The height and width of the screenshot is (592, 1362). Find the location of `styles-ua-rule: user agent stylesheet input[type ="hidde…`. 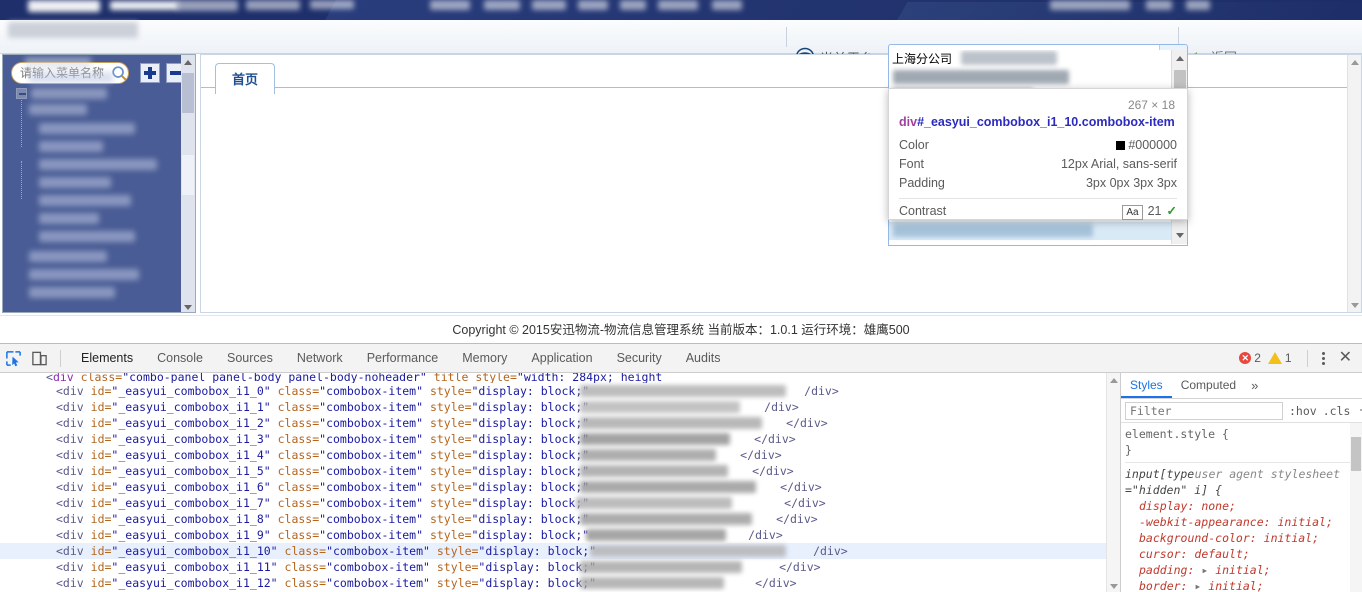

styles-ua-rule: user agent stylesheet input[type ="hidde… is located at coordinates (1243, 527).